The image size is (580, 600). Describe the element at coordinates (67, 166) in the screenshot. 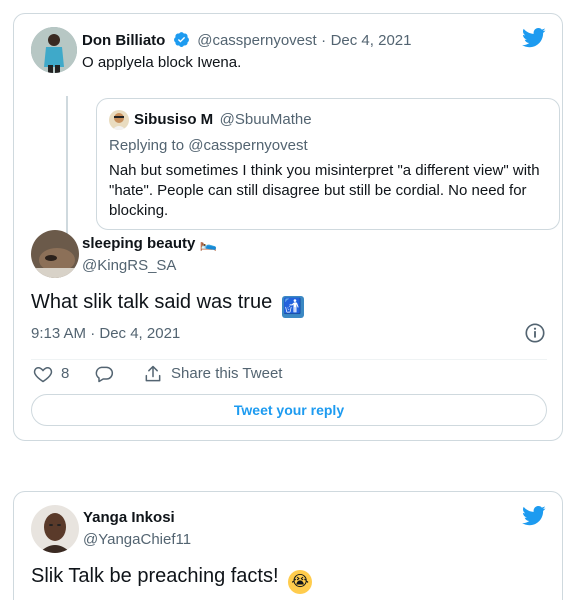

I see `thread-connector-line` at that location.